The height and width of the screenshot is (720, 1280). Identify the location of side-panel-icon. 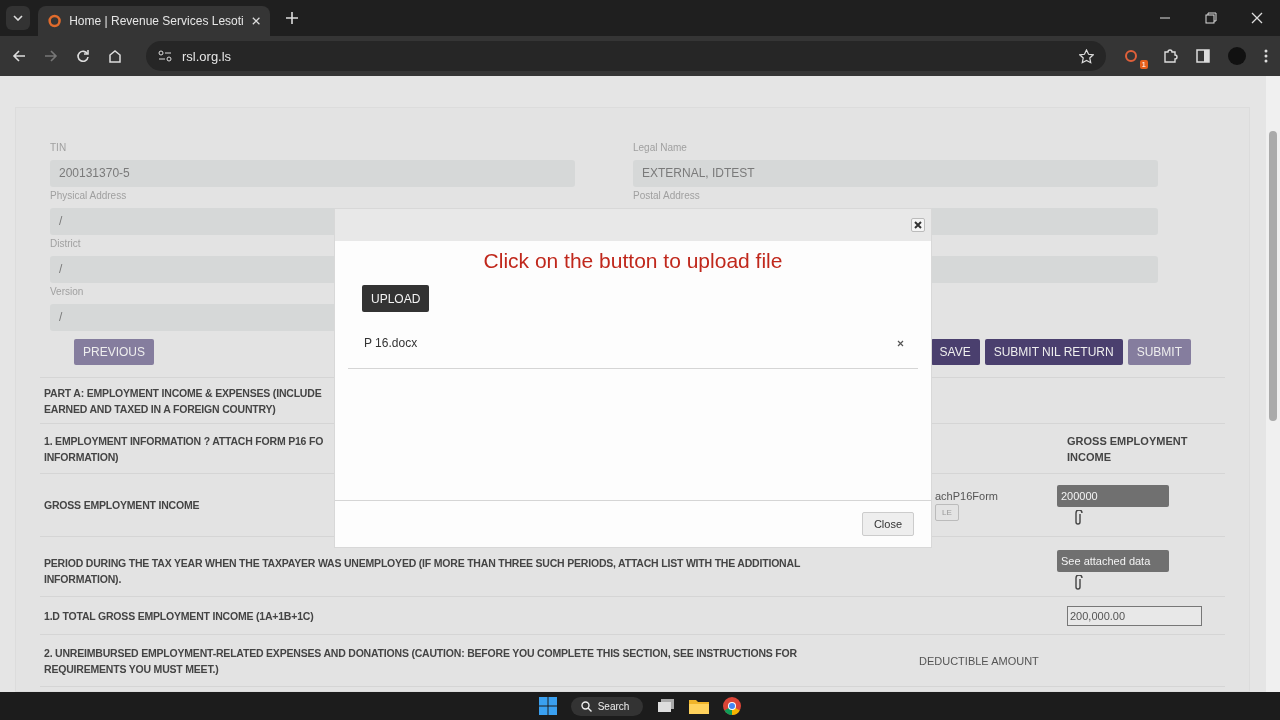
(1203, 56).